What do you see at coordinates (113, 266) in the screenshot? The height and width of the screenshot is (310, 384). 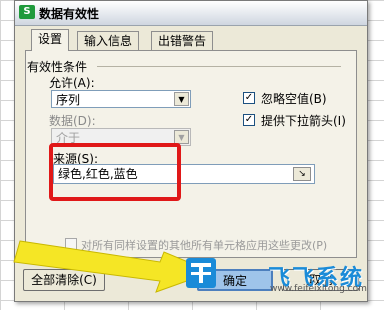 I see `arrow-shape` at bounding box center [113, 266].